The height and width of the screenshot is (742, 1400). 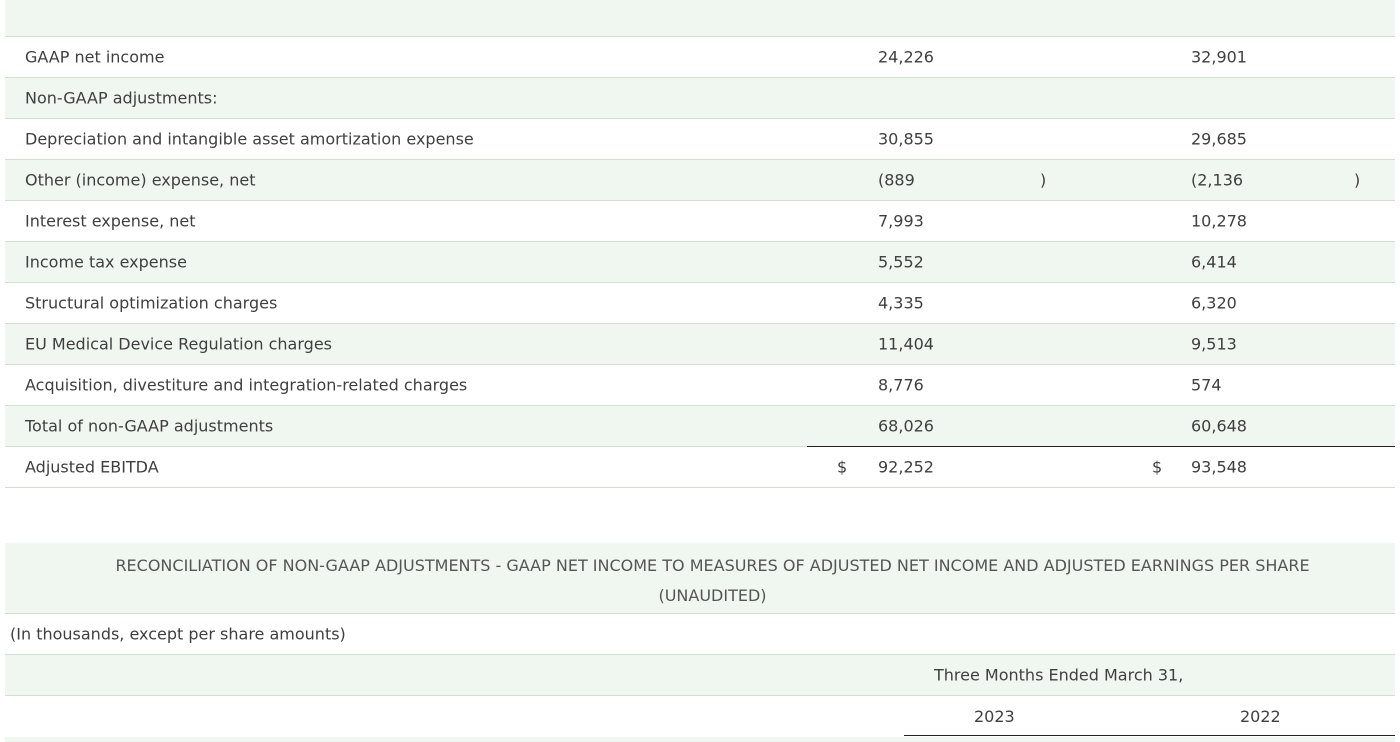 What do you see at coordinates (901, 262) in the screenshot?
I see `value-2023: 5,552` at bounding box center [901, 262].